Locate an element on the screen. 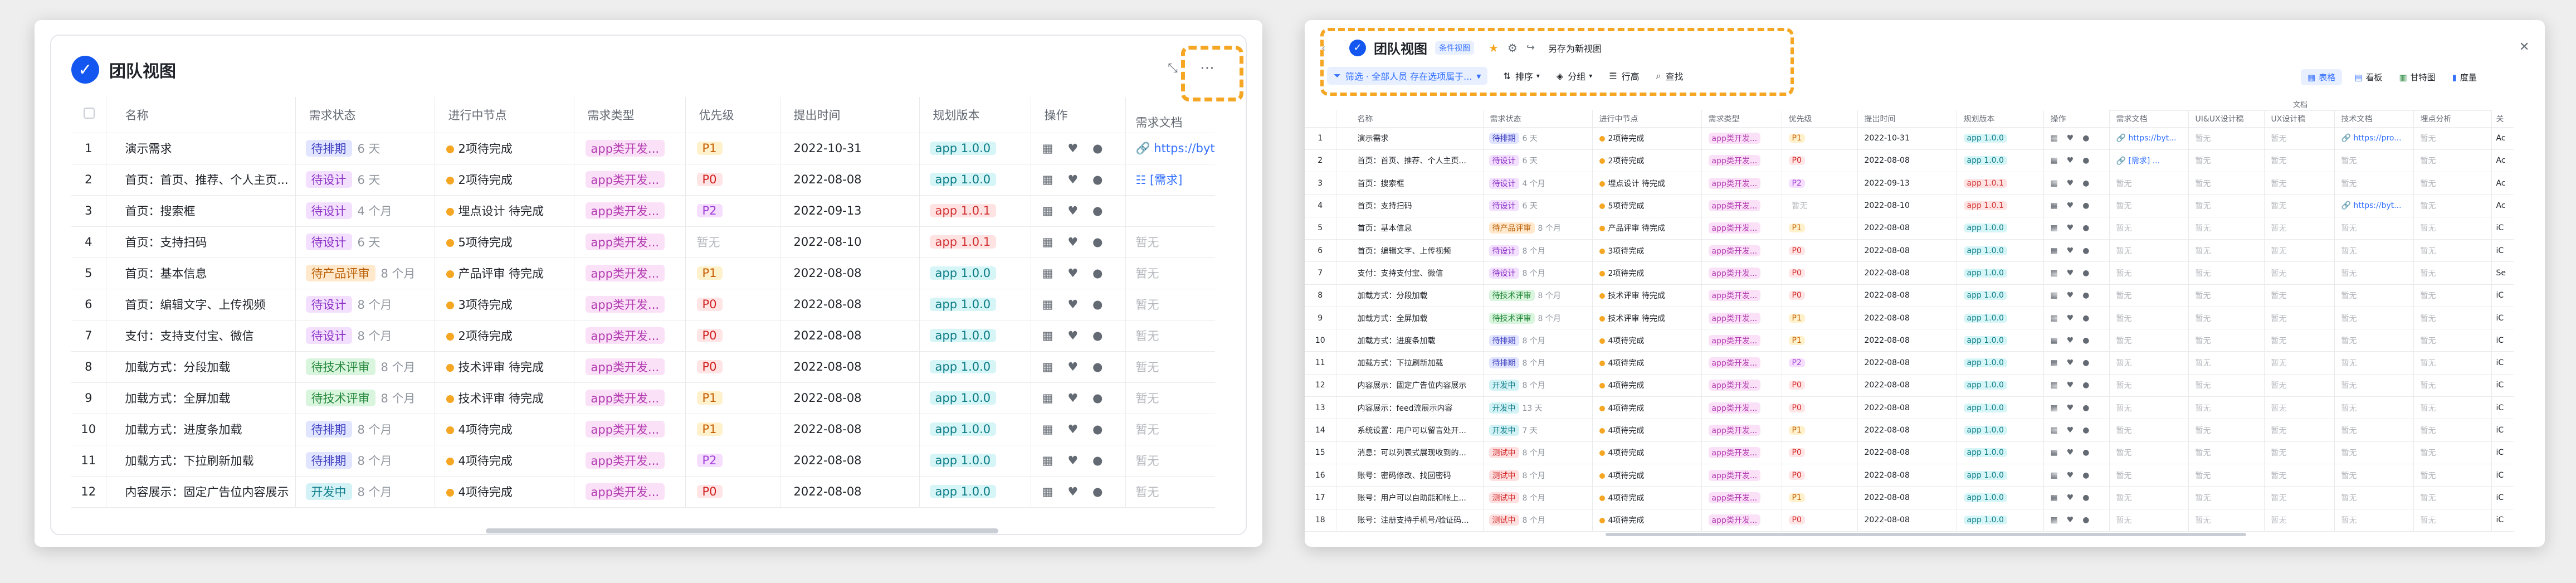 This screenshot has width=2576, height=583. col-header-uiux-r: UI&UX设计稿 is located at coordinates (2226, 119).